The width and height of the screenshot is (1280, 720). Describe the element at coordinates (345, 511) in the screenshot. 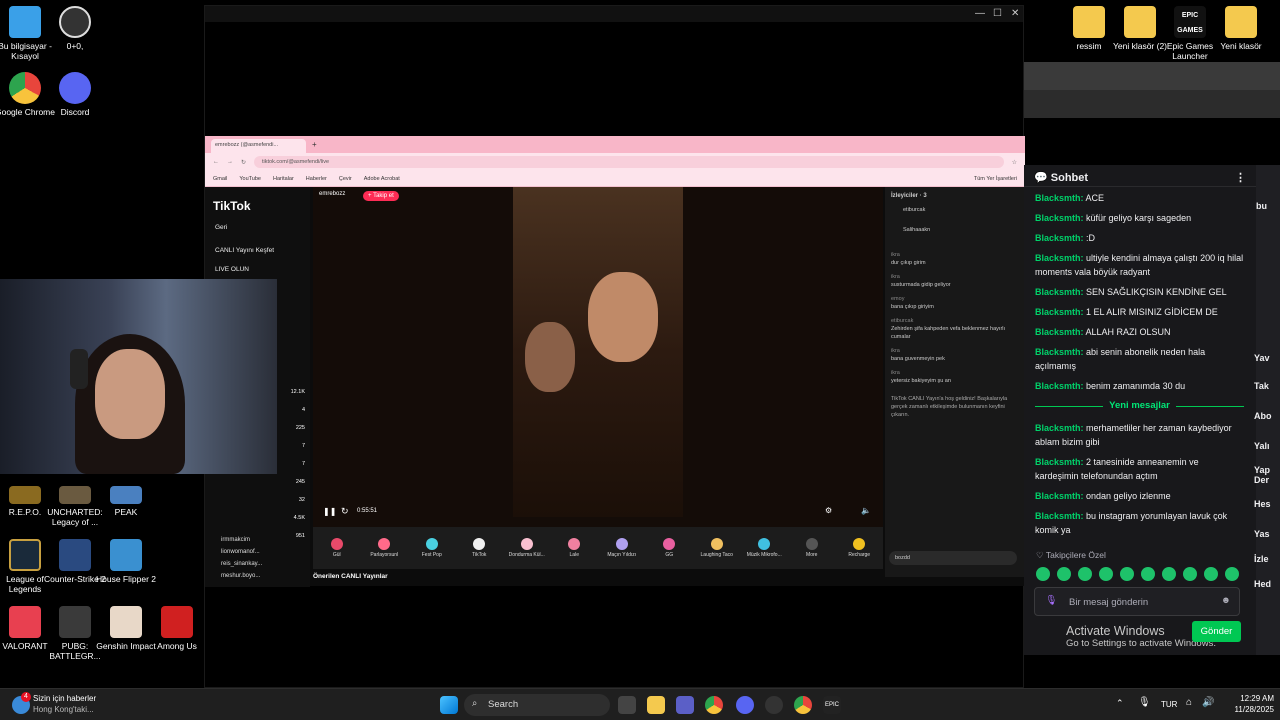

I see `refresh-icon: ↻` at that location.